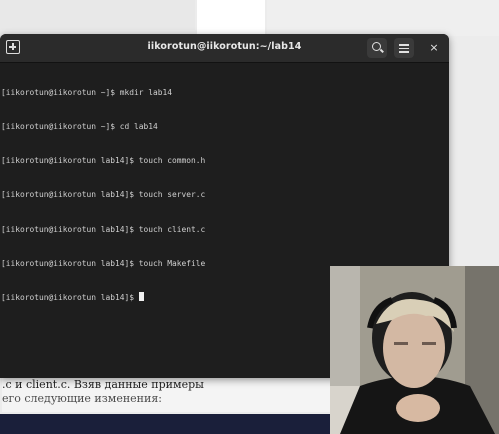 The height and width of the screenshot is (434, 499). Describe the element at coordinates (79, 127) in the screenshot. I see `terminal-line: [iikorotun@iikorotun ~]$ cd lab14` at that location.